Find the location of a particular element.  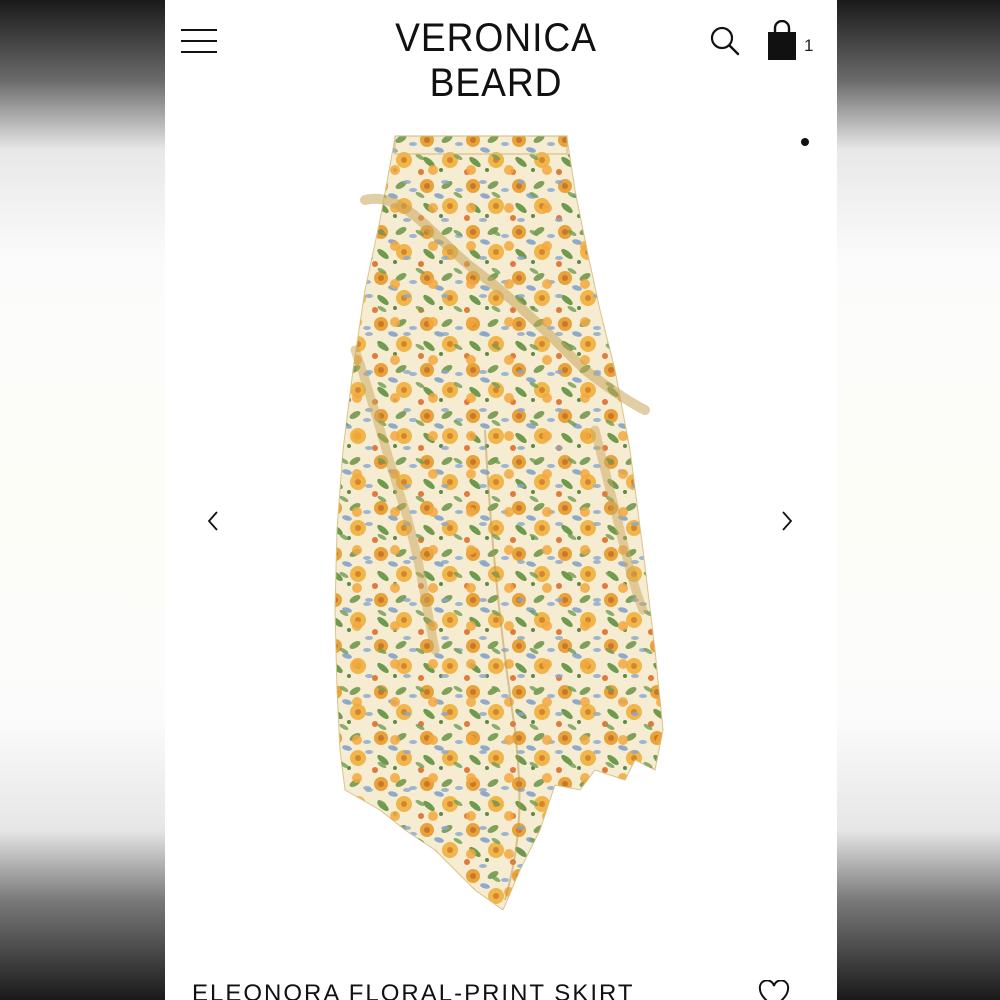

search-icon is located at coordinates (725, 41).